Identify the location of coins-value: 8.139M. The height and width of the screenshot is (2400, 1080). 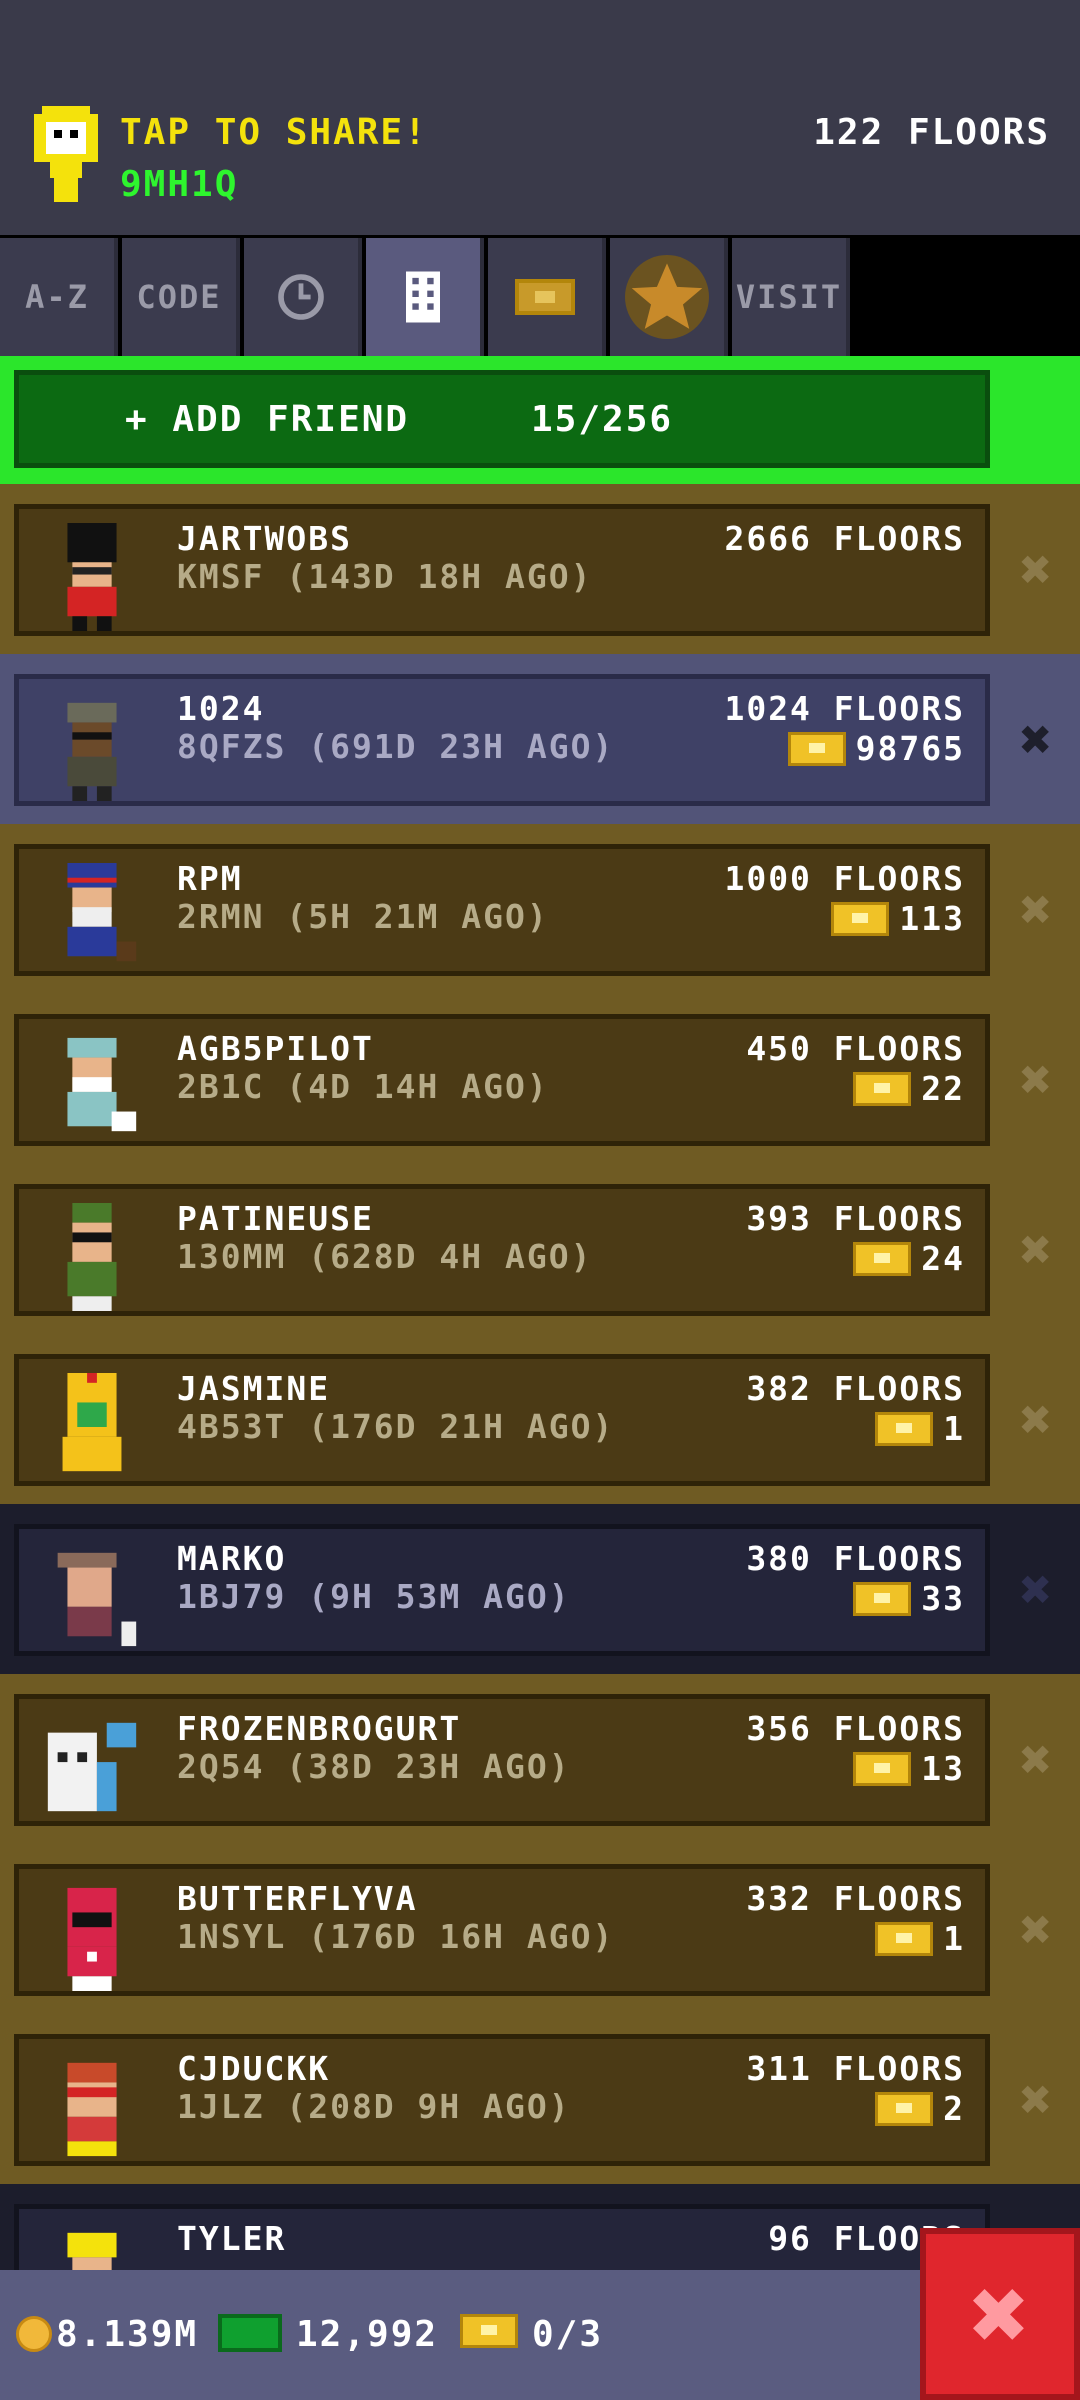
(127, 2334).